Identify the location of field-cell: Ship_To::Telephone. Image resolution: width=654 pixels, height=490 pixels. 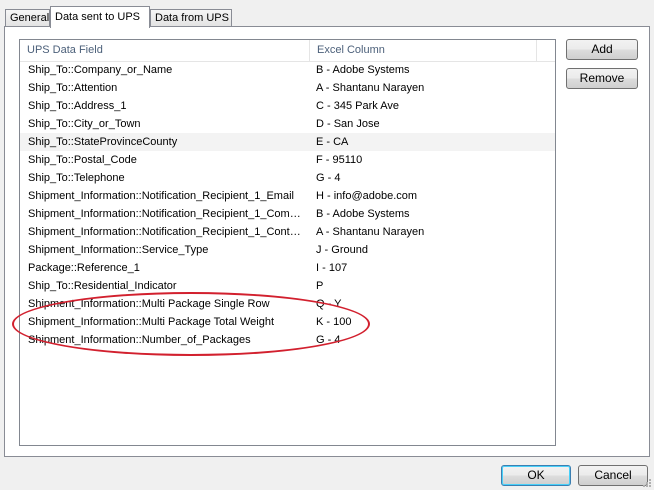
(76, 178).